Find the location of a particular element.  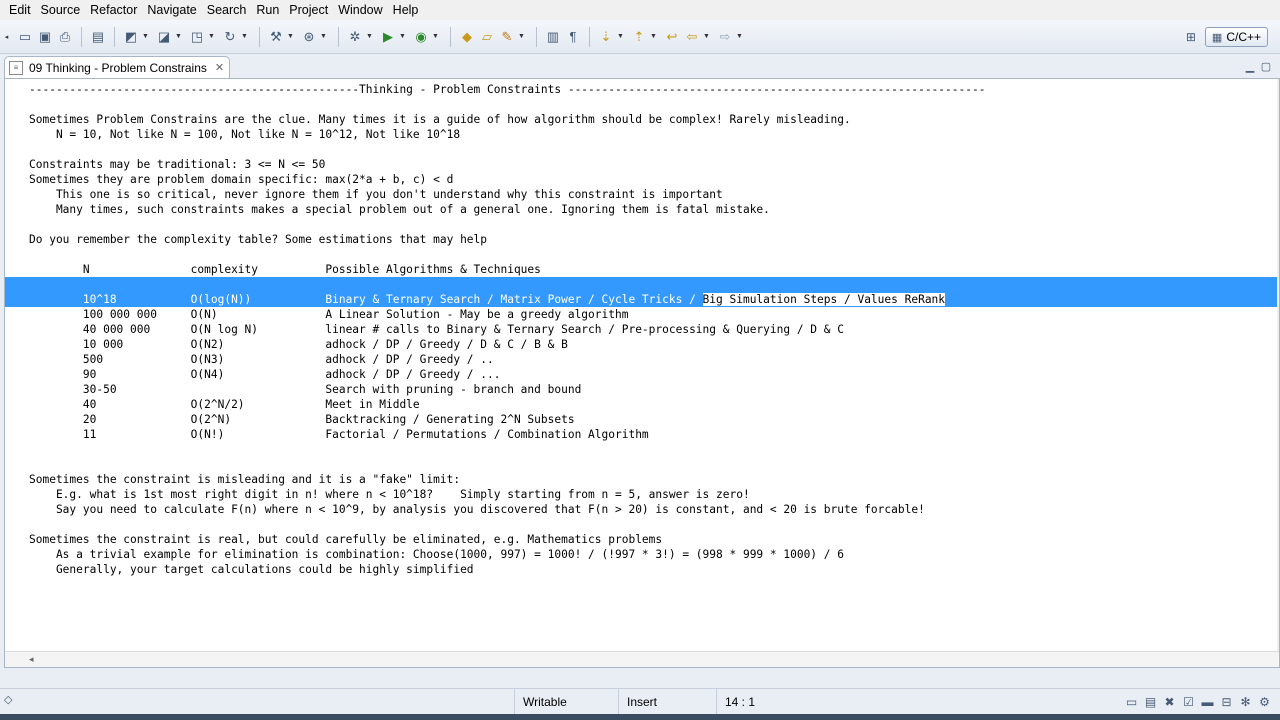

build-console-icon: ▤ is located at coordinates (1150, 702).